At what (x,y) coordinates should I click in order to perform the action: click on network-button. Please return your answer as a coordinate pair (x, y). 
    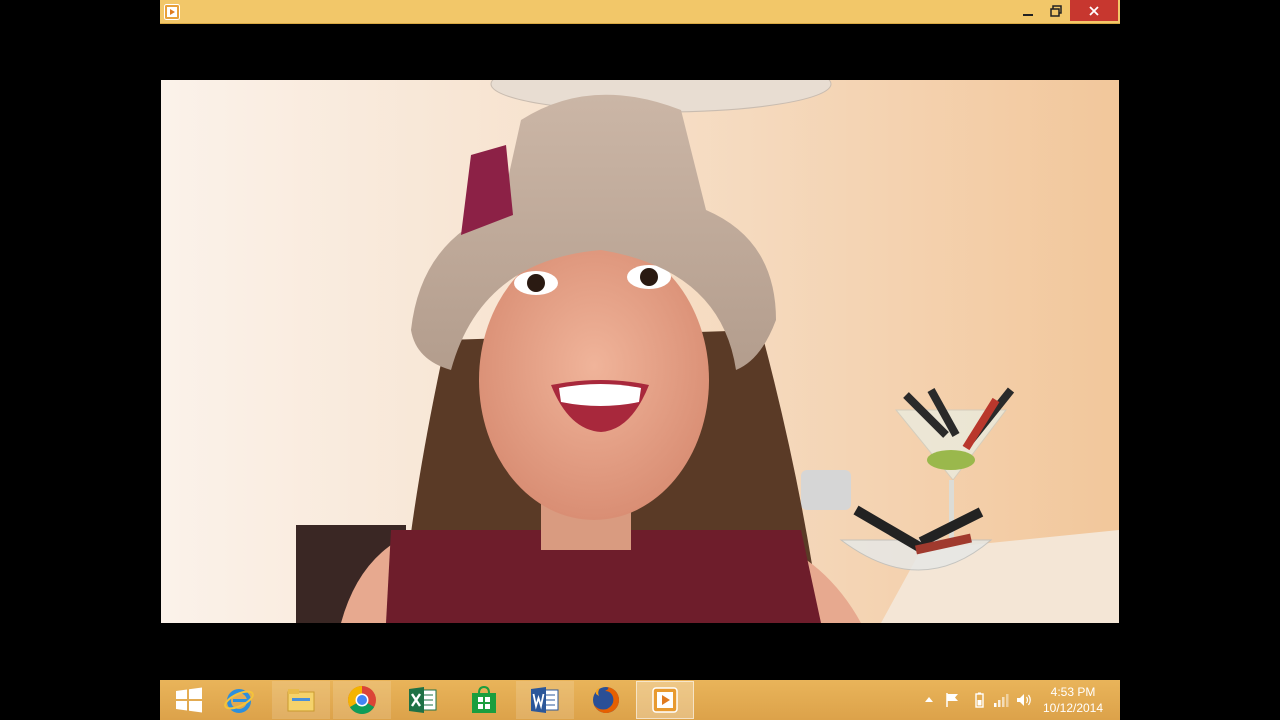
    Looking at the image, I should click on (1001, 700).